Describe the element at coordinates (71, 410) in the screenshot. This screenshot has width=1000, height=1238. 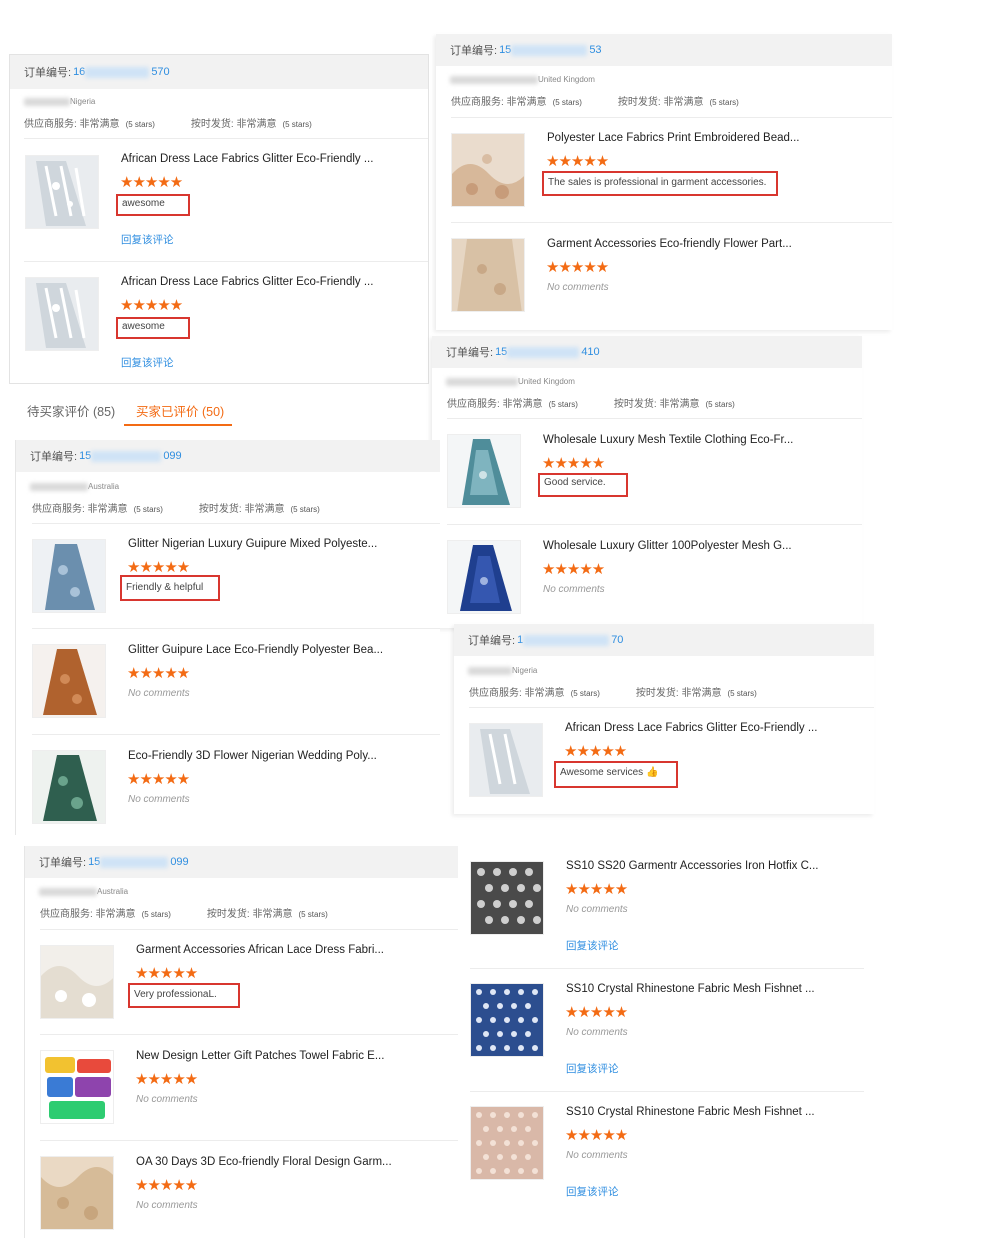
I see `tab-pending-reviews: 待买家评价 (85)` at that location.